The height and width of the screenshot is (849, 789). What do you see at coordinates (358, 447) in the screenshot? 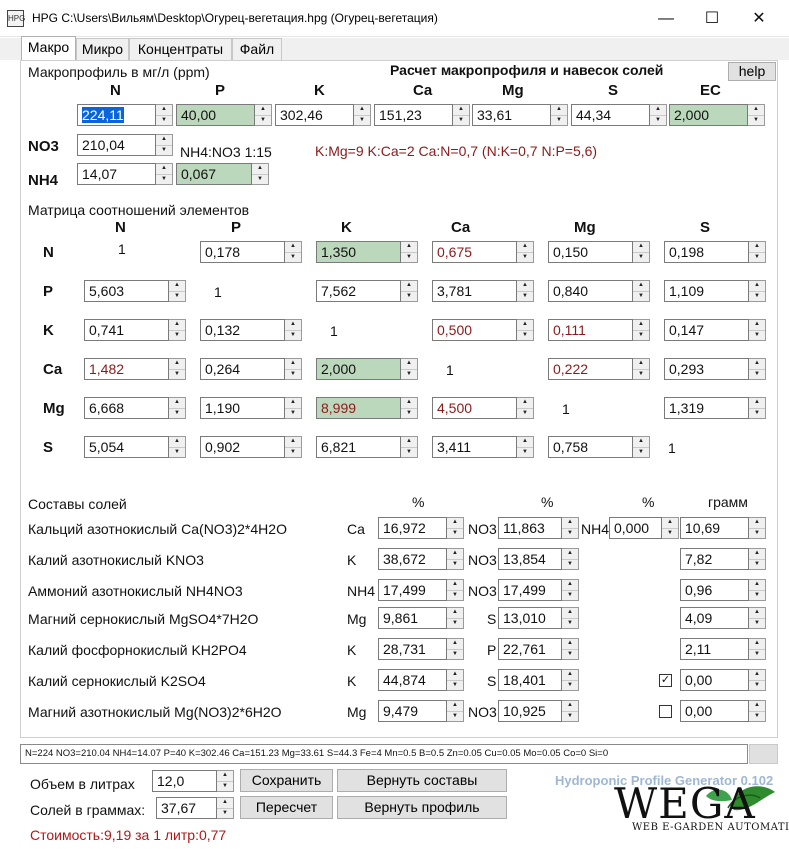
I see `matrix-s-k-field: 6,821` at bounding box center [358, 447].